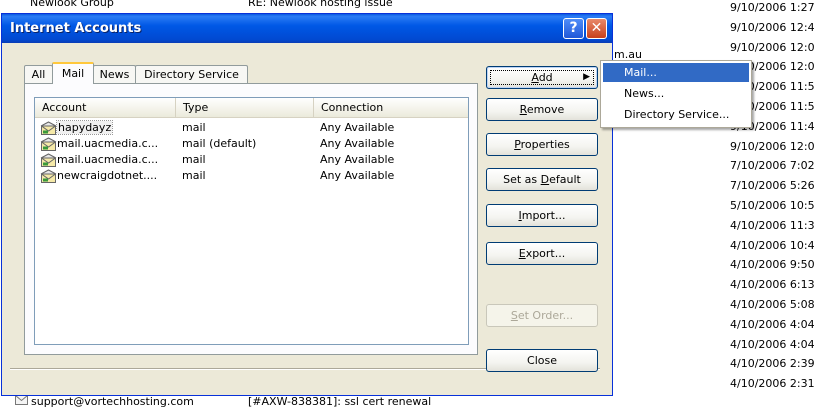 The image size is (820, 410). What do you see at coordinates (112, 401) in the screenshot?
I see `mail-sender: support@vortechhosting.com` at bounding box center [112, 401].